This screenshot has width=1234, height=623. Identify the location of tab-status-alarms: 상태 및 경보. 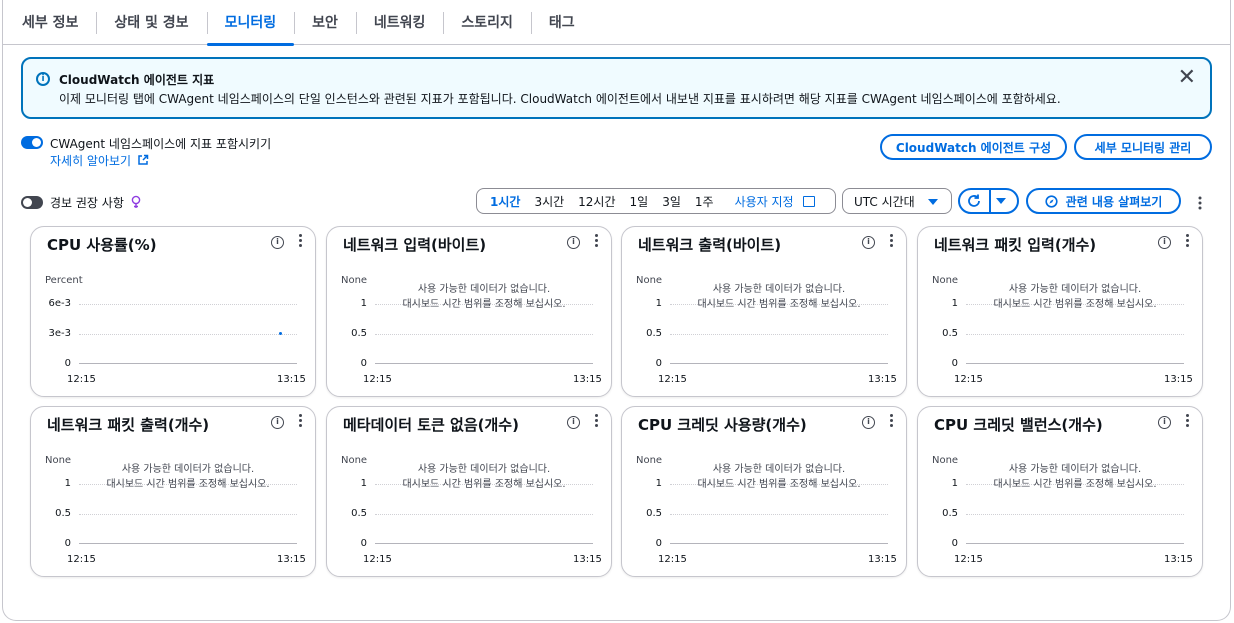
(151, 22).